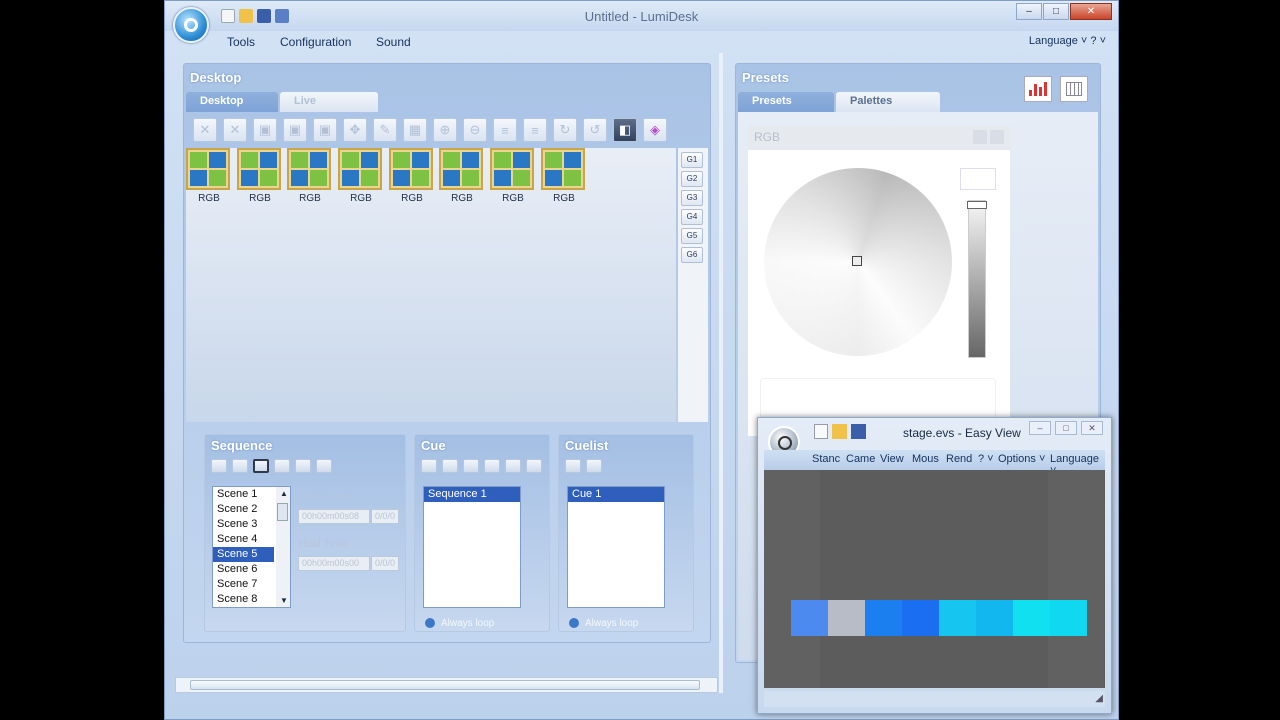  What do you see at coordinates (241, 42) in the screenshot?
I see `menu-tools: Tools` at bounding box center [241, 42].